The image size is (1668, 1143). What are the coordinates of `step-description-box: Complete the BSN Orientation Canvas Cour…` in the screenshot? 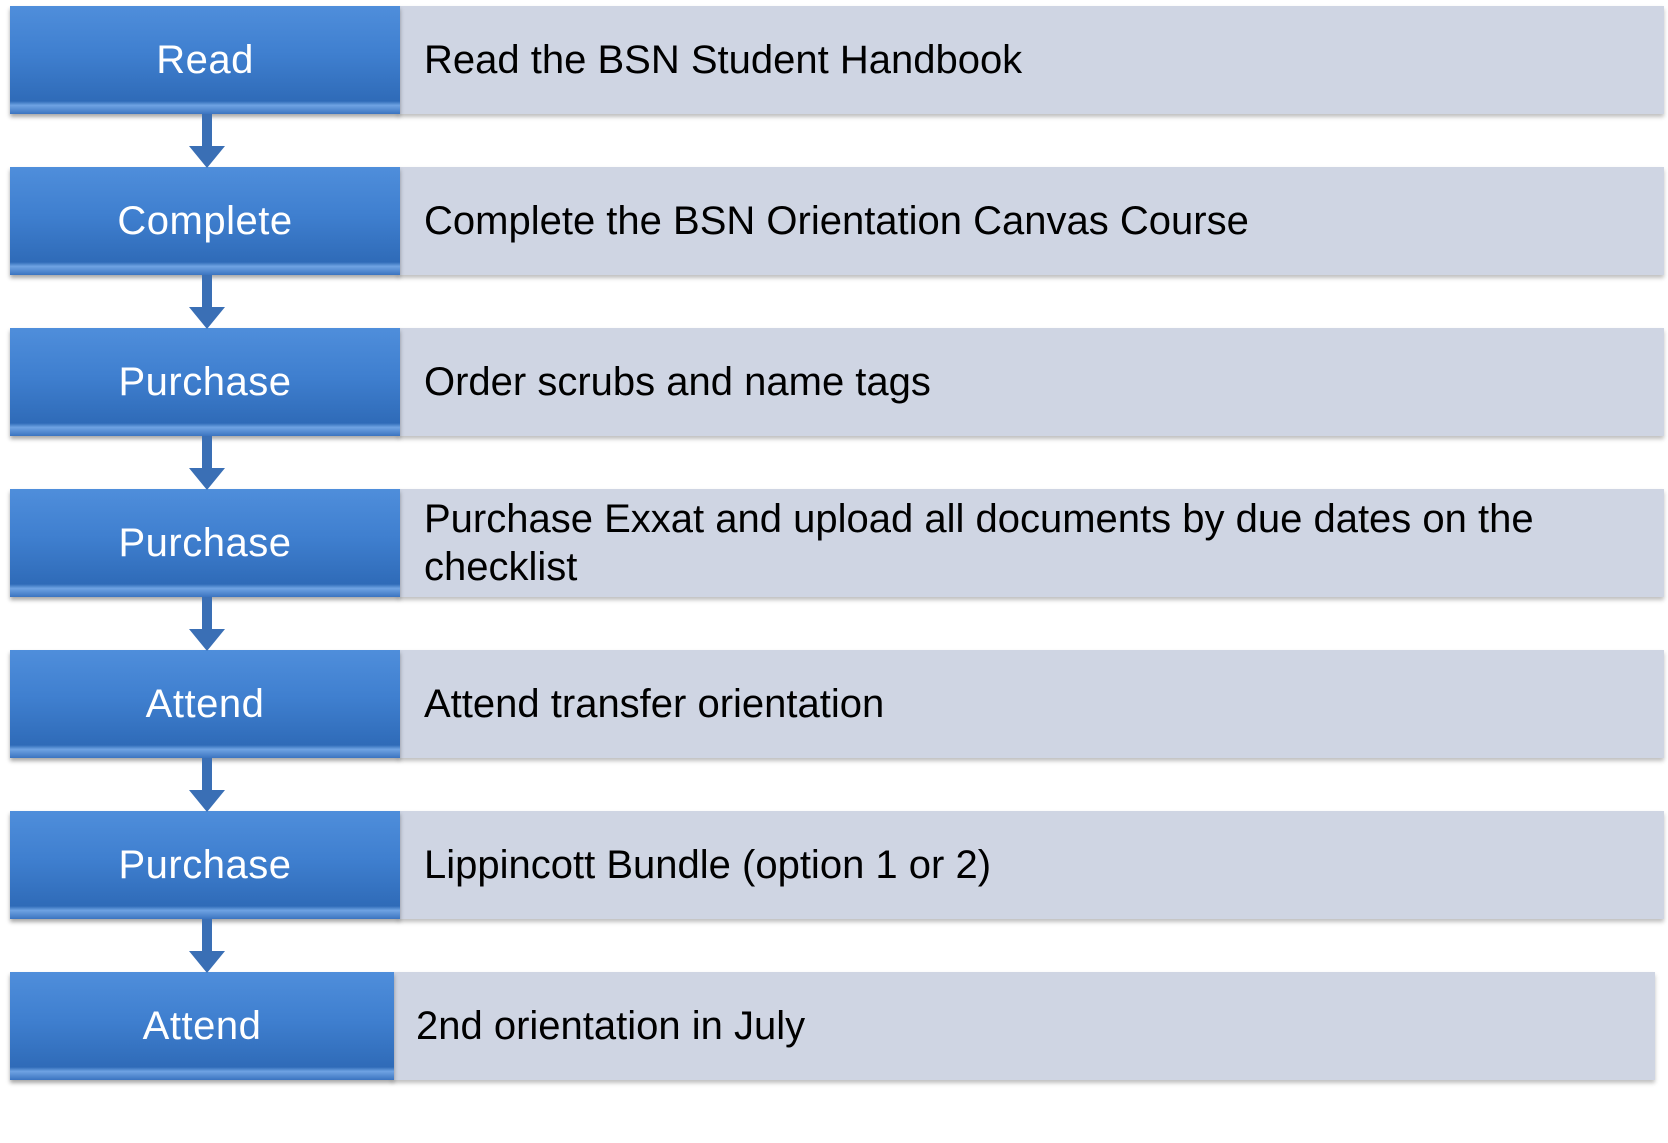 It's located at (1031, 221).